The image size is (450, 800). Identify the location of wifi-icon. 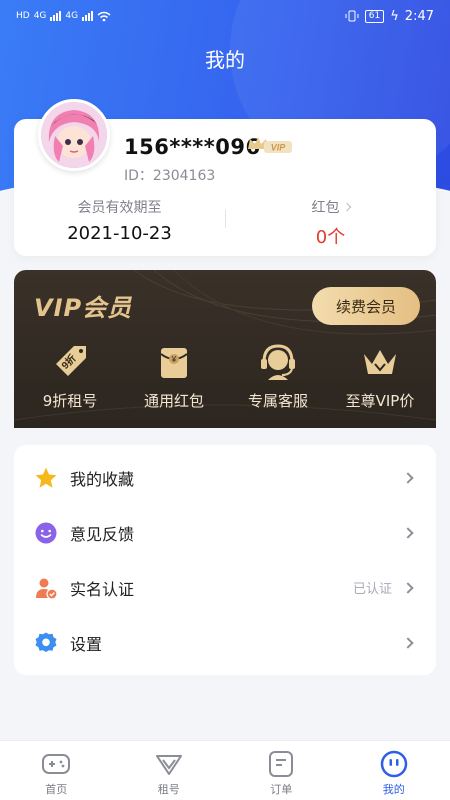
(104, 16).